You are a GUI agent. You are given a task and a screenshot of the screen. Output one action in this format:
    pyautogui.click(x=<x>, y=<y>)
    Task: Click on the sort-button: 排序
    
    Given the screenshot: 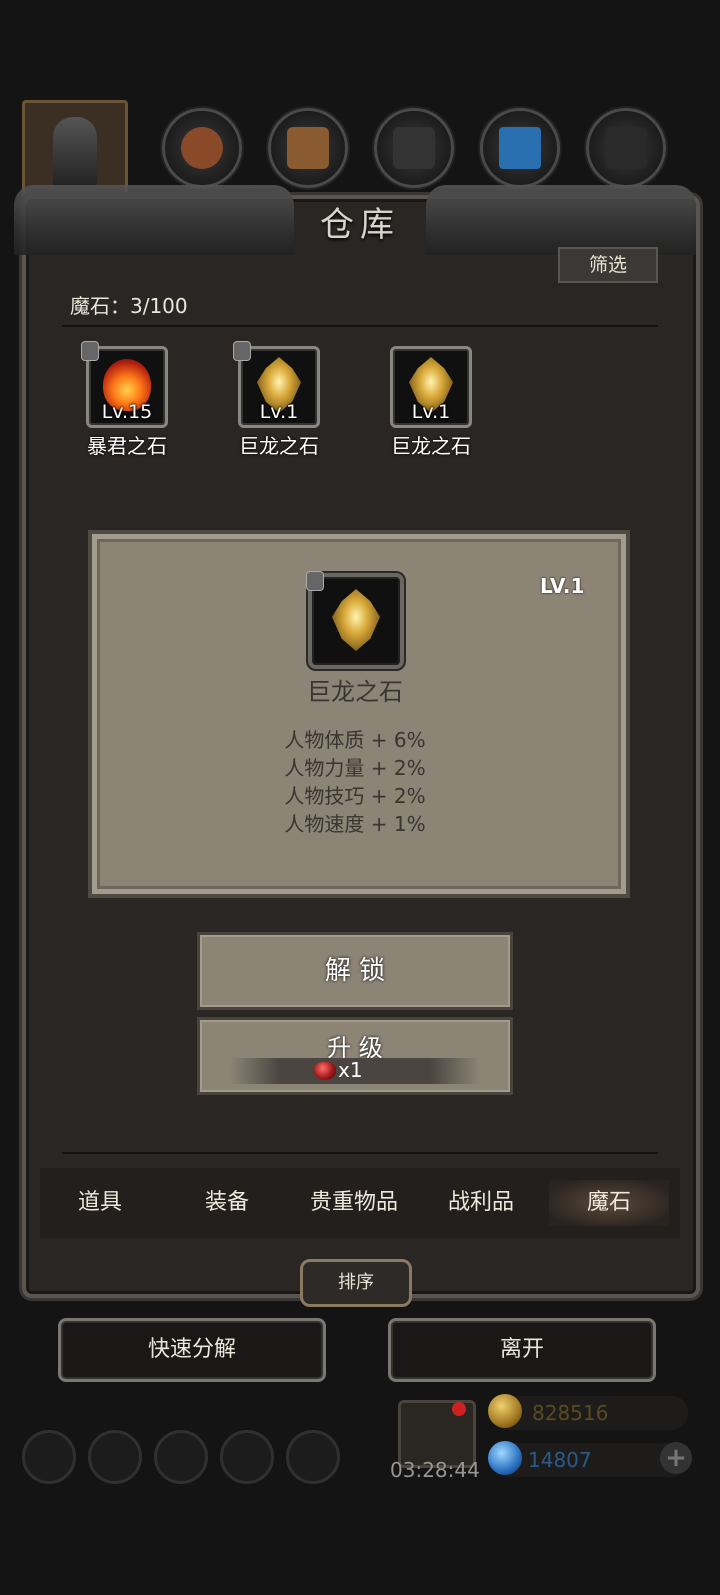 What is the action you would take?
    pyautogui.click(x=356, y=1283)
    